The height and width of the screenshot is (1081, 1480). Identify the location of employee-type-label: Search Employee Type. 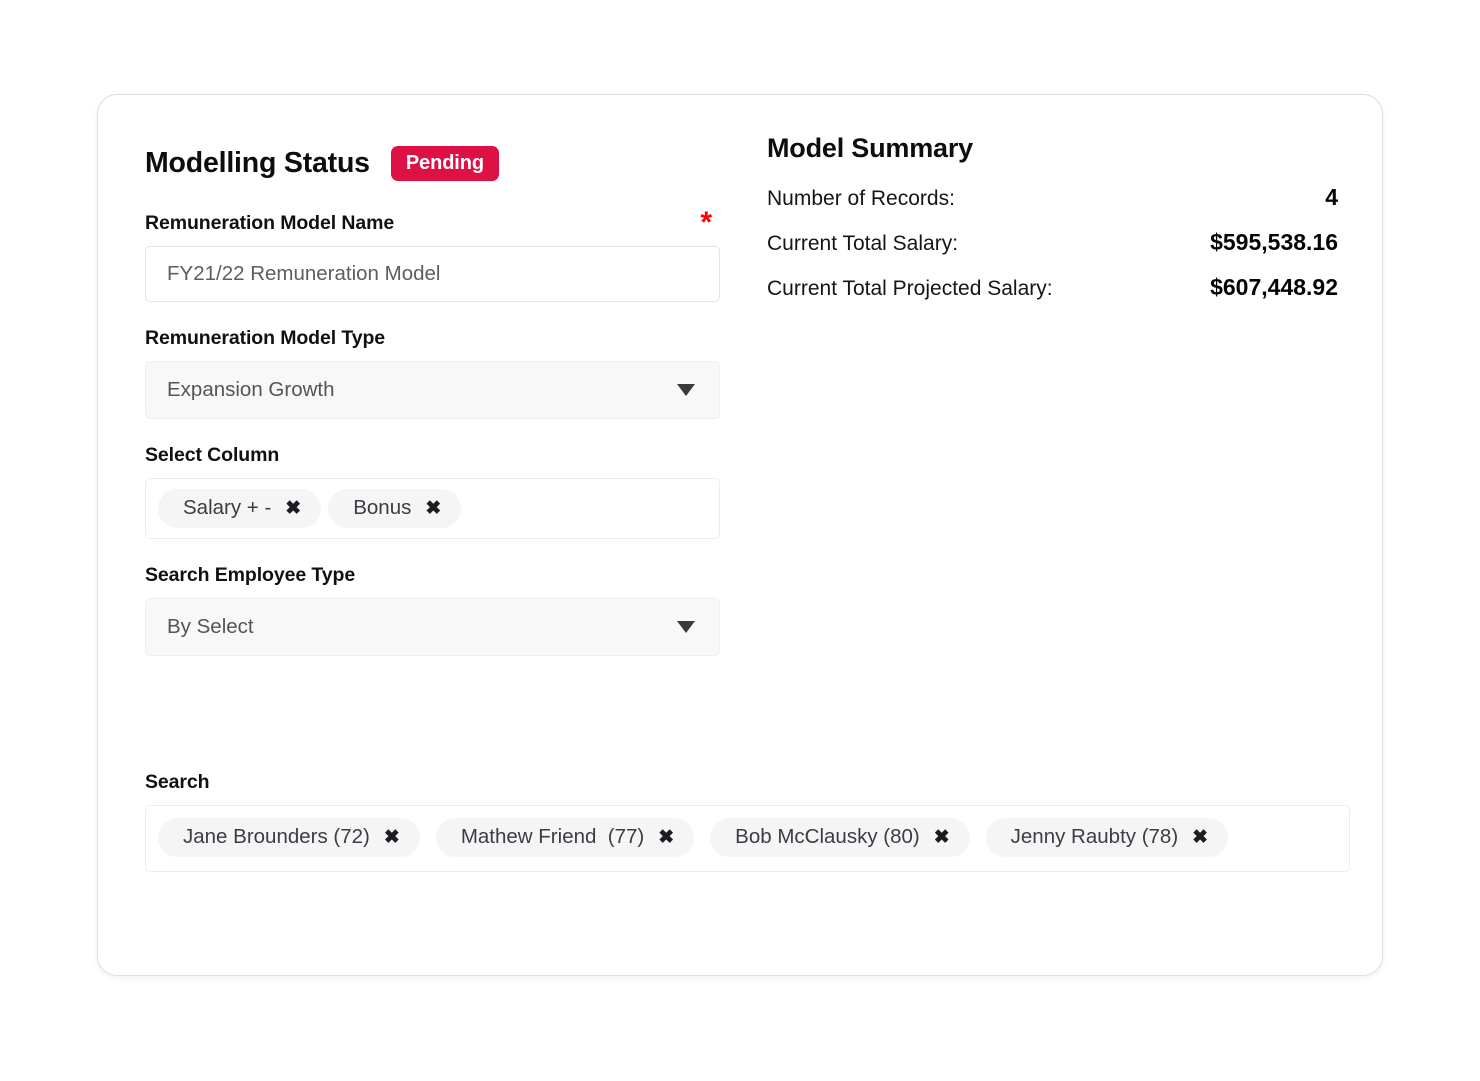
(250, 575).